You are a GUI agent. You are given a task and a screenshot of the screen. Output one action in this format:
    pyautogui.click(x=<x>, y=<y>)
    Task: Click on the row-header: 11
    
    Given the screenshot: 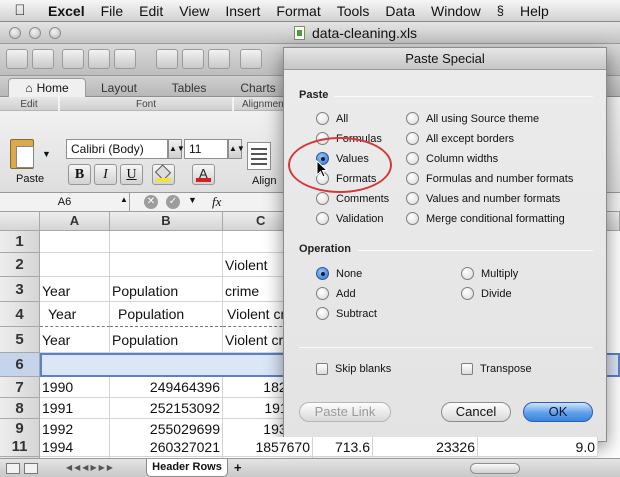 What is the action you would take?
    pyautogui.click(x=20, y=447)
    